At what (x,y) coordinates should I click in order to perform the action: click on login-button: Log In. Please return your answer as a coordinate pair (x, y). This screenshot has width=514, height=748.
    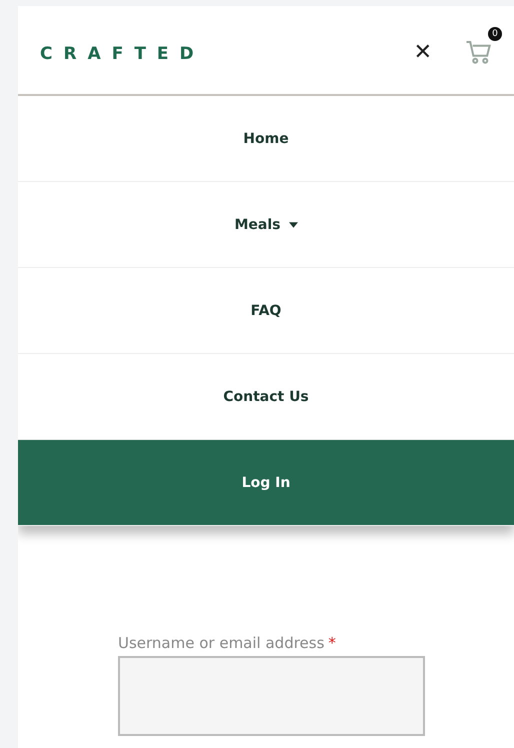
    Looking at the image, I should click on (266, 483).